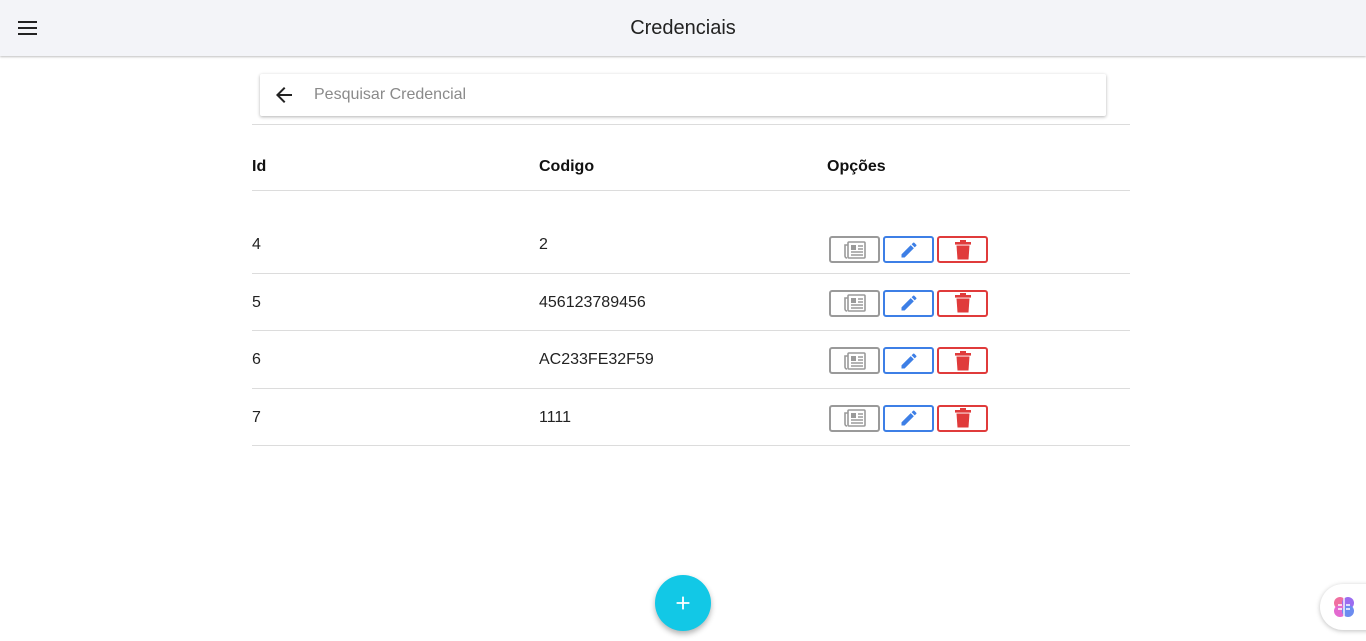 Image resolution: width=1366 pixels, height=641 pixels. What do you see at coordinates (691, 302) in the screenshot?
I see `table-row: 5 456123789456` at bounding box center [691, 302].